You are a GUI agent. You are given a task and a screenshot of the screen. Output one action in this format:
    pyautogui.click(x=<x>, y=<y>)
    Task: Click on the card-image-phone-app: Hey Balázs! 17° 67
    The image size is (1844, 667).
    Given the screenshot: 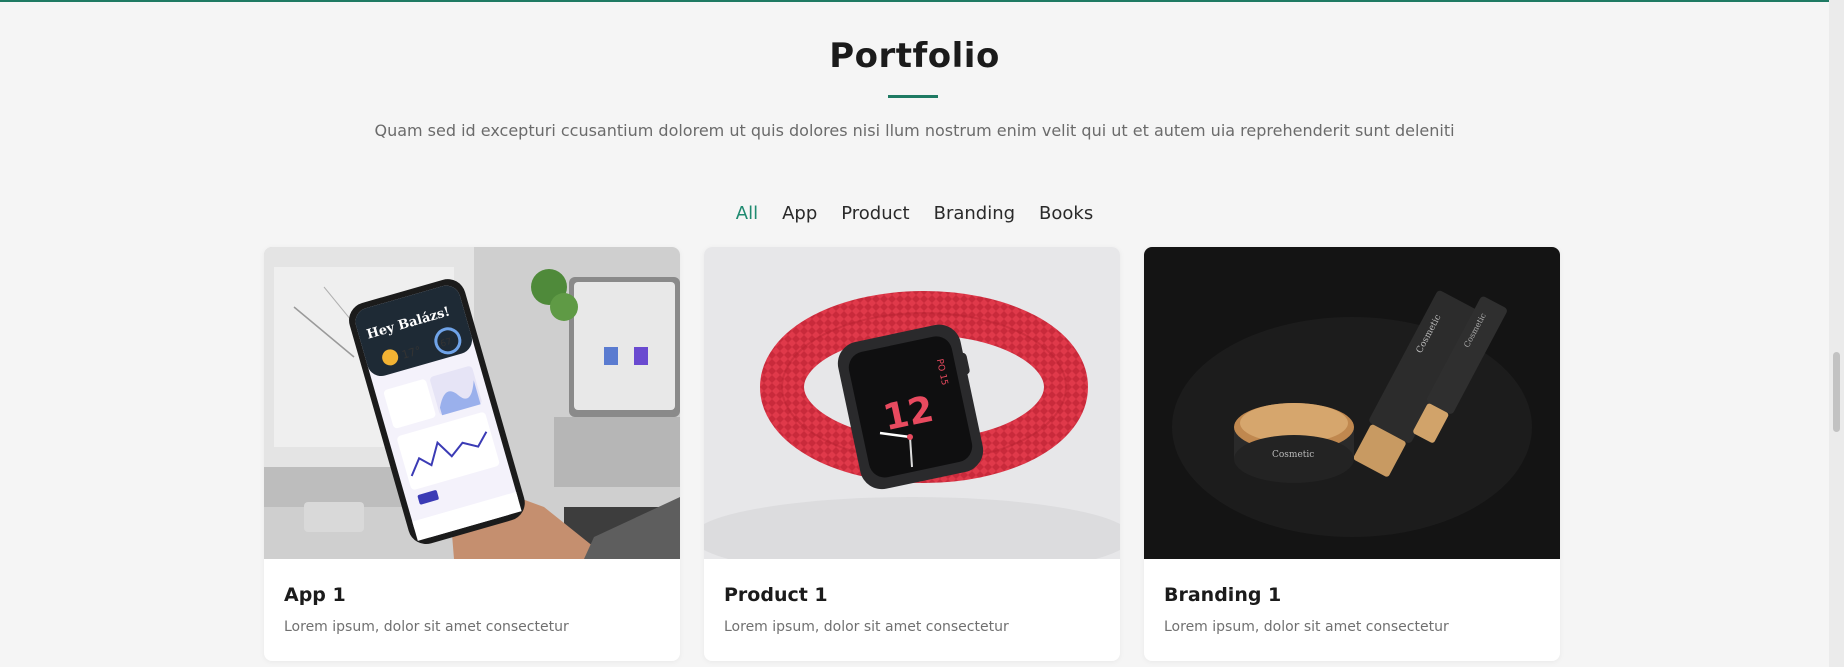 What is the action you would take?
    pyautogui.click(x=472, y=403)
    